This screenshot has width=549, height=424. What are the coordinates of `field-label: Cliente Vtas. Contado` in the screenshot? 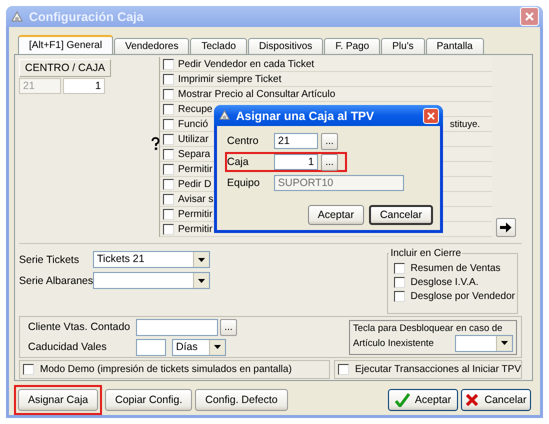 It's located at (80, 327).